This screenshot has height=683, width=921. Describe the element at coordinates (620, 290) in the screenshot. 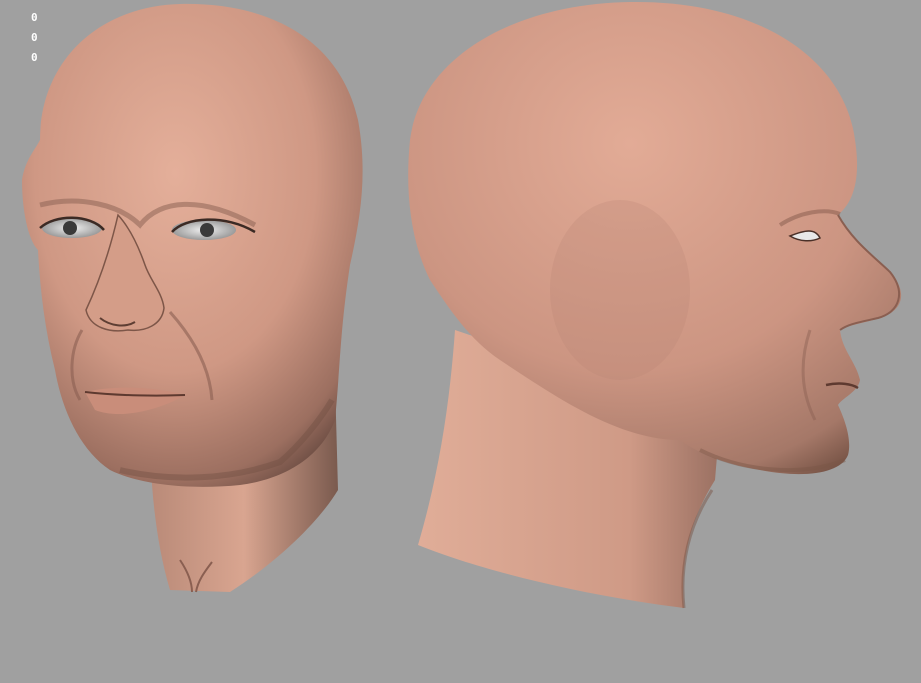

I see `side-ear-shading` at that location.